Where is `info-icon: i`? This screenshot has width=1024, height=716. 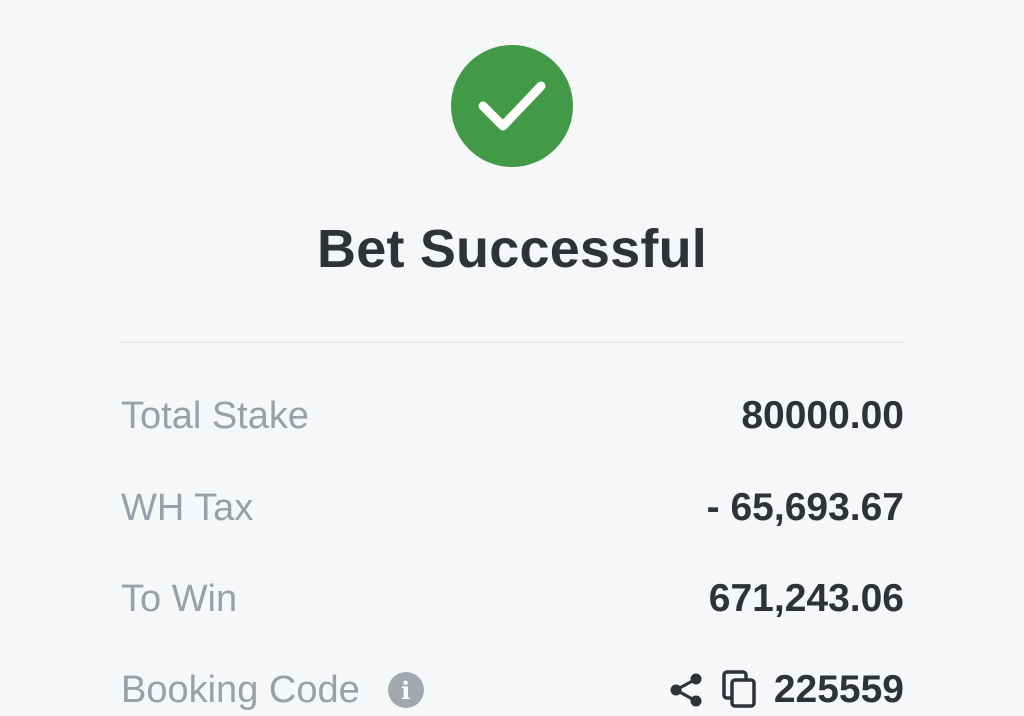 info-icon: i is located at coordinates (405, 690).